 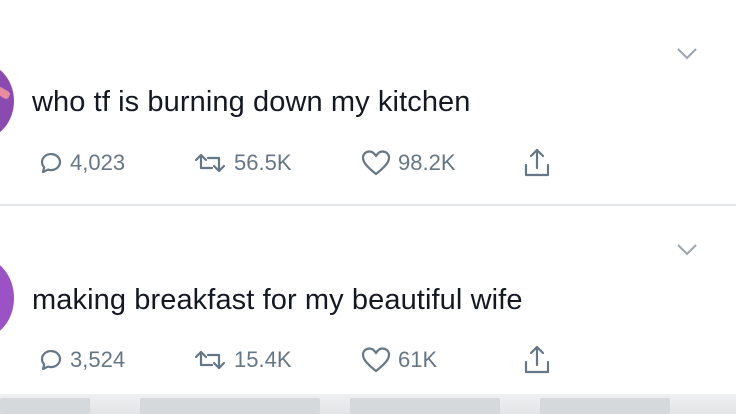 I want to click on tweet-actions: 3,524 15.4K 61K, so click(x=318, y=360).